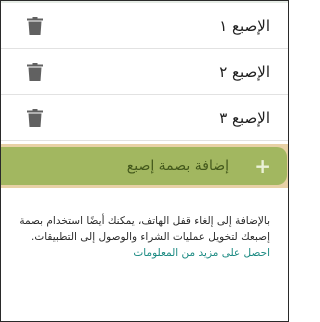  Describe the element at coordinates (144, 72) in the screenshot. I see `fingerprint-row-2: الإصبع ٢` at that location.